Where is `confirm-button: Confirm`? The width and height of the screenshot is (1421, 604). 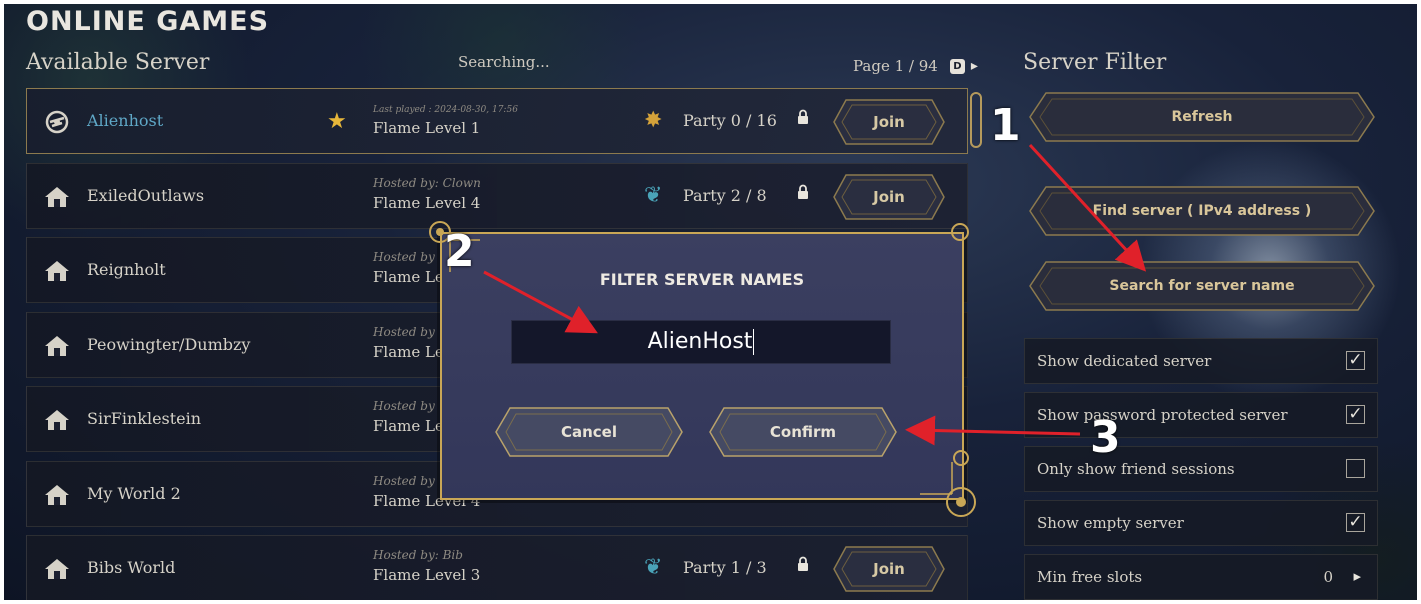
confirm-button: Confirm is located at coordinates (803, 432).